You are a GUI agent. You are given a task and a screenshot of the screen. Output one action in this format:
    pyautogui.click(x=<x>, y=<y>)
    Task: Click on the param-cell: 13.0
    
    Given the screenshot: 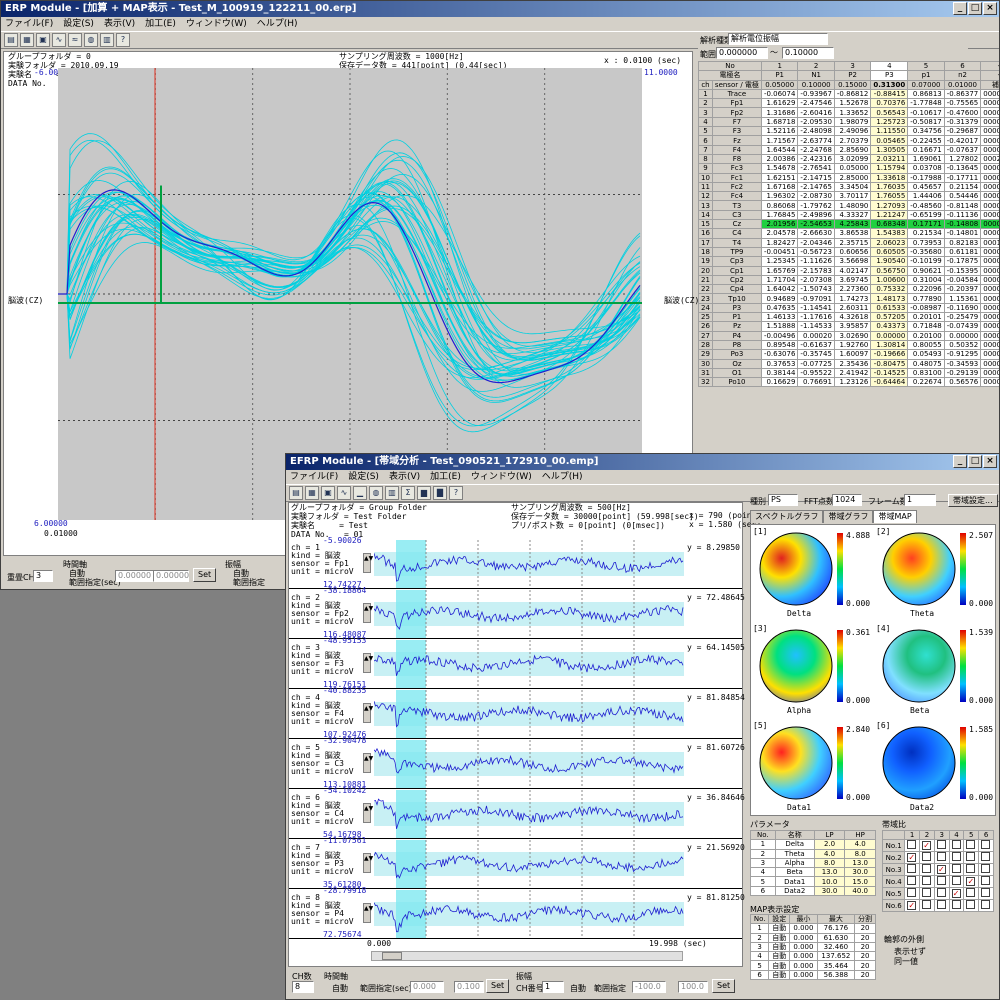 What is the action you would take?
    pyautogui.click(x=860, y=863)
    